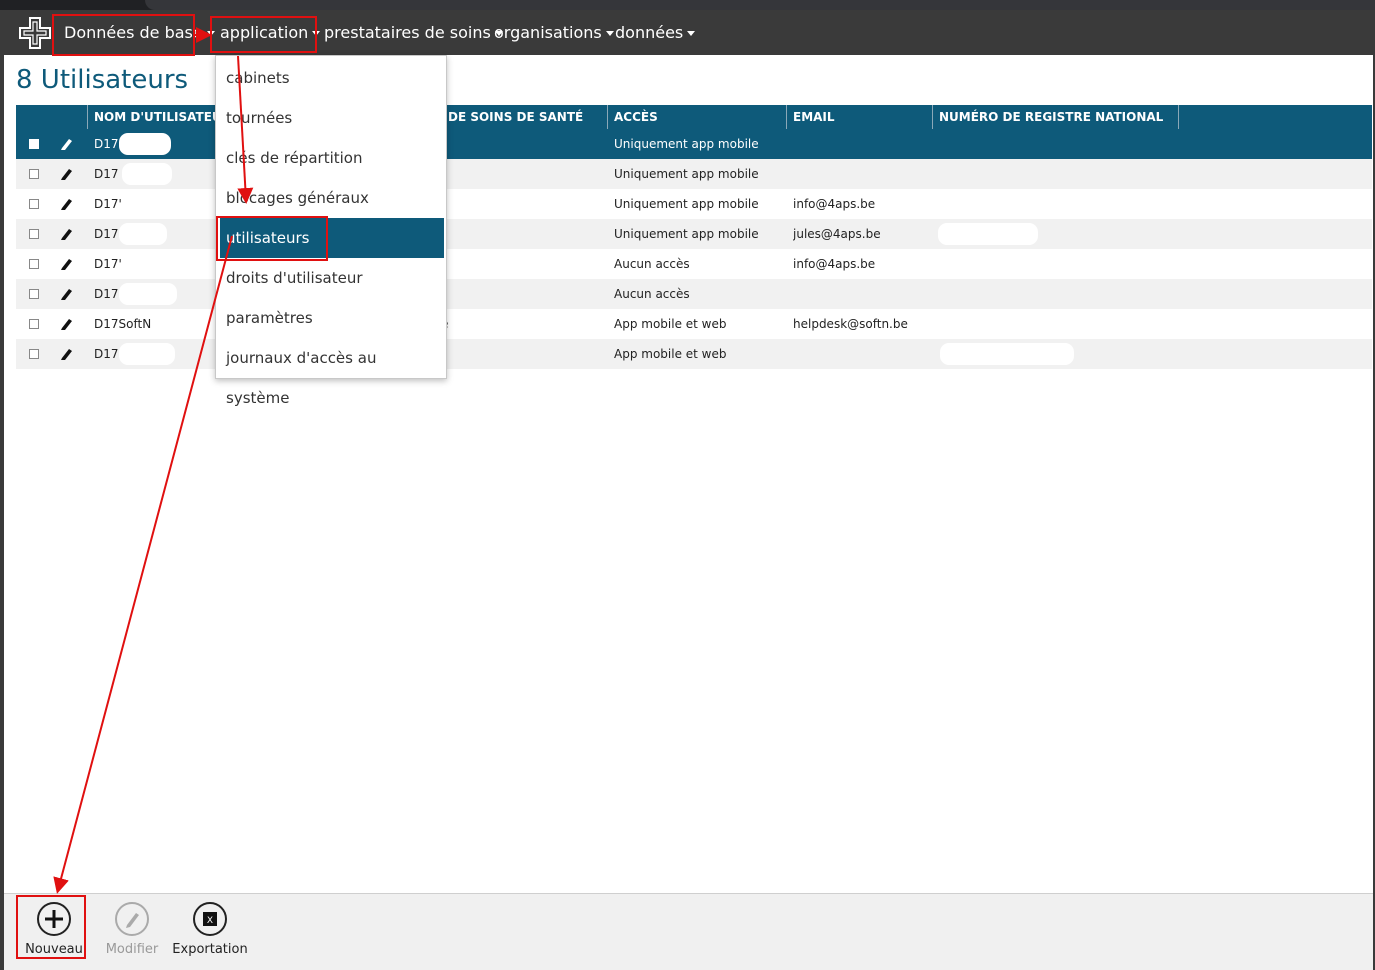  I want to click on svg-text: X, so click(210, 921).